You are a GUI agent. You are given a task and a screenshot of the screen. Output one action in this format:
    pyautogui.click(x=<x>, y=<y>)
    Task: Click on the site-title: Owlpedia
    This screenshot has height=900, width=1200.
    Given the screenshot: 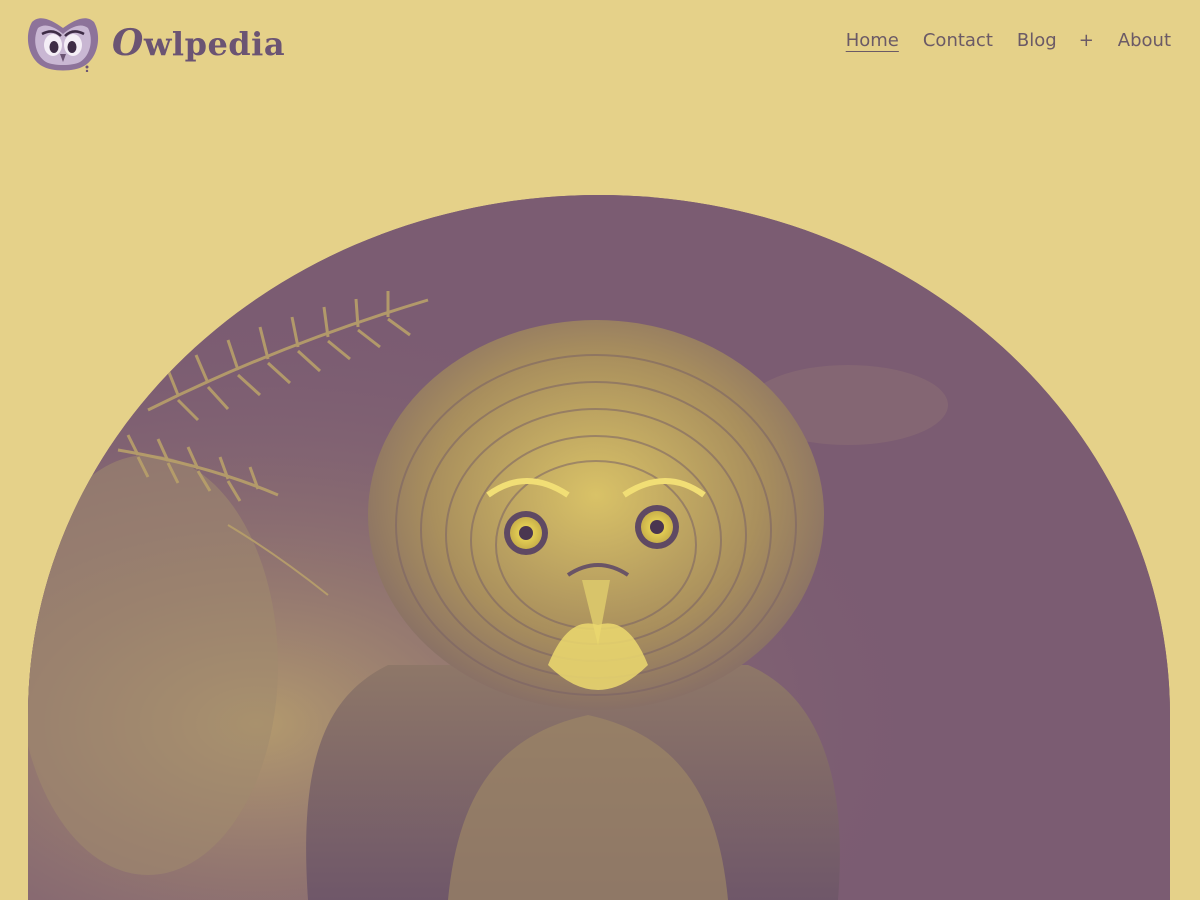 What is the action you would take?
    pyautogui.click(x=198, y=43)
    